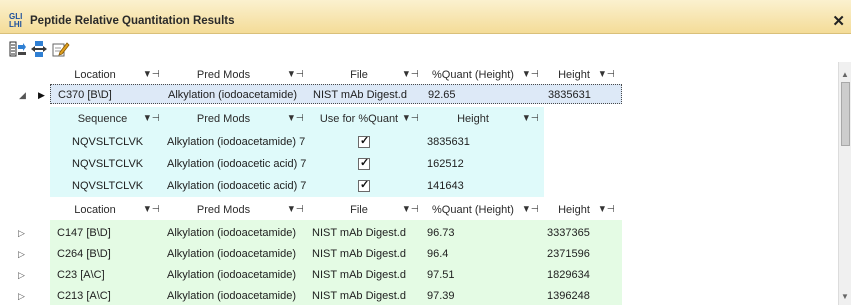 Image resolution: width=851 pixels, height=305 pixels. Describe the element at coordinates (81, 275) in the screenshot. I see `location-cell: C23 [A\C]` at that location.